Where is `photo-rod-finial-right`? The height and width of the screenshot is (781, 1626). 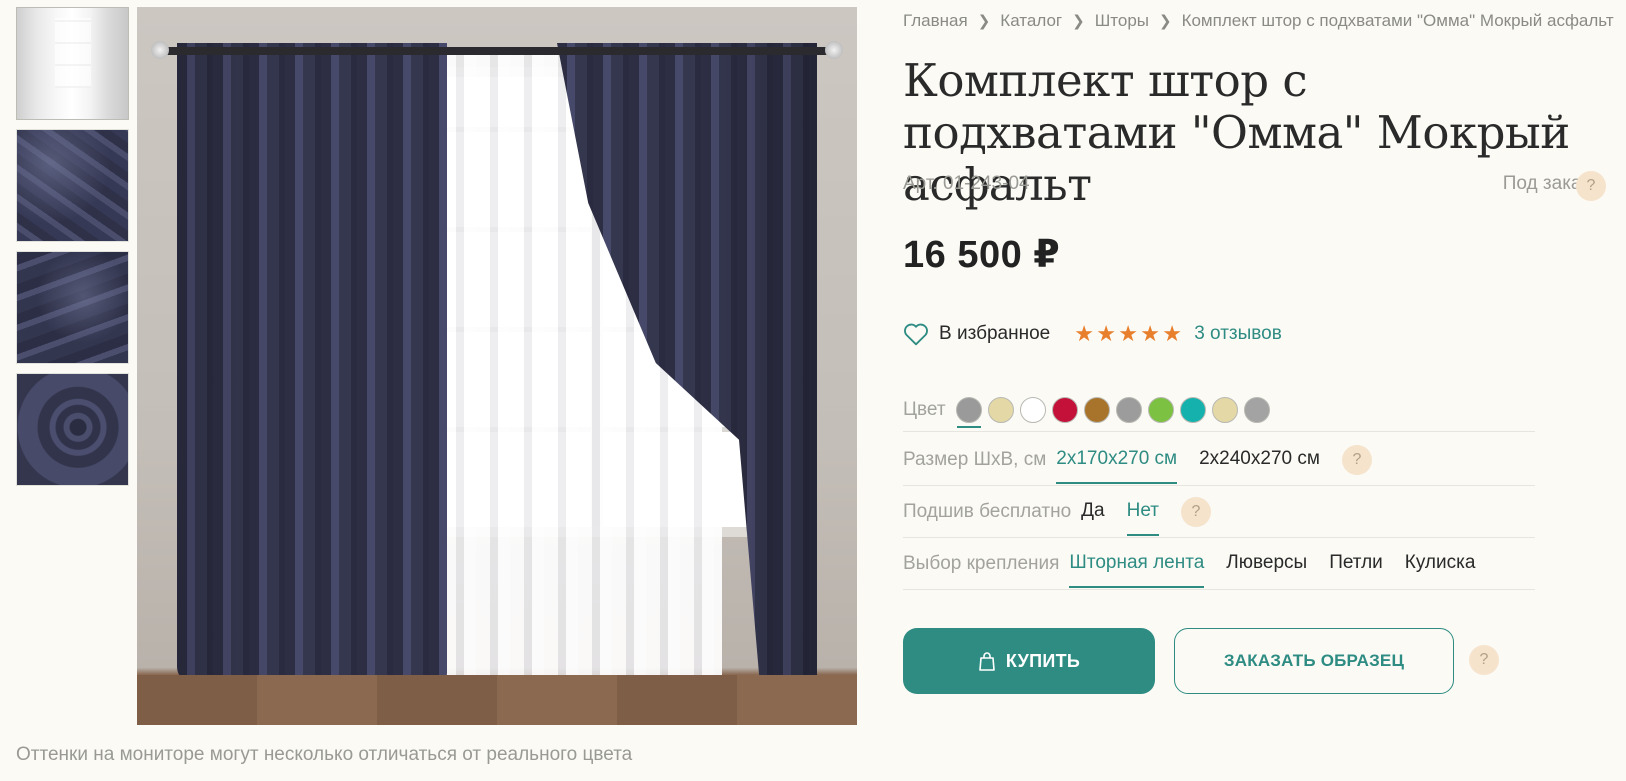
photo-rod-finial-right is located at coordinates (834, 50).